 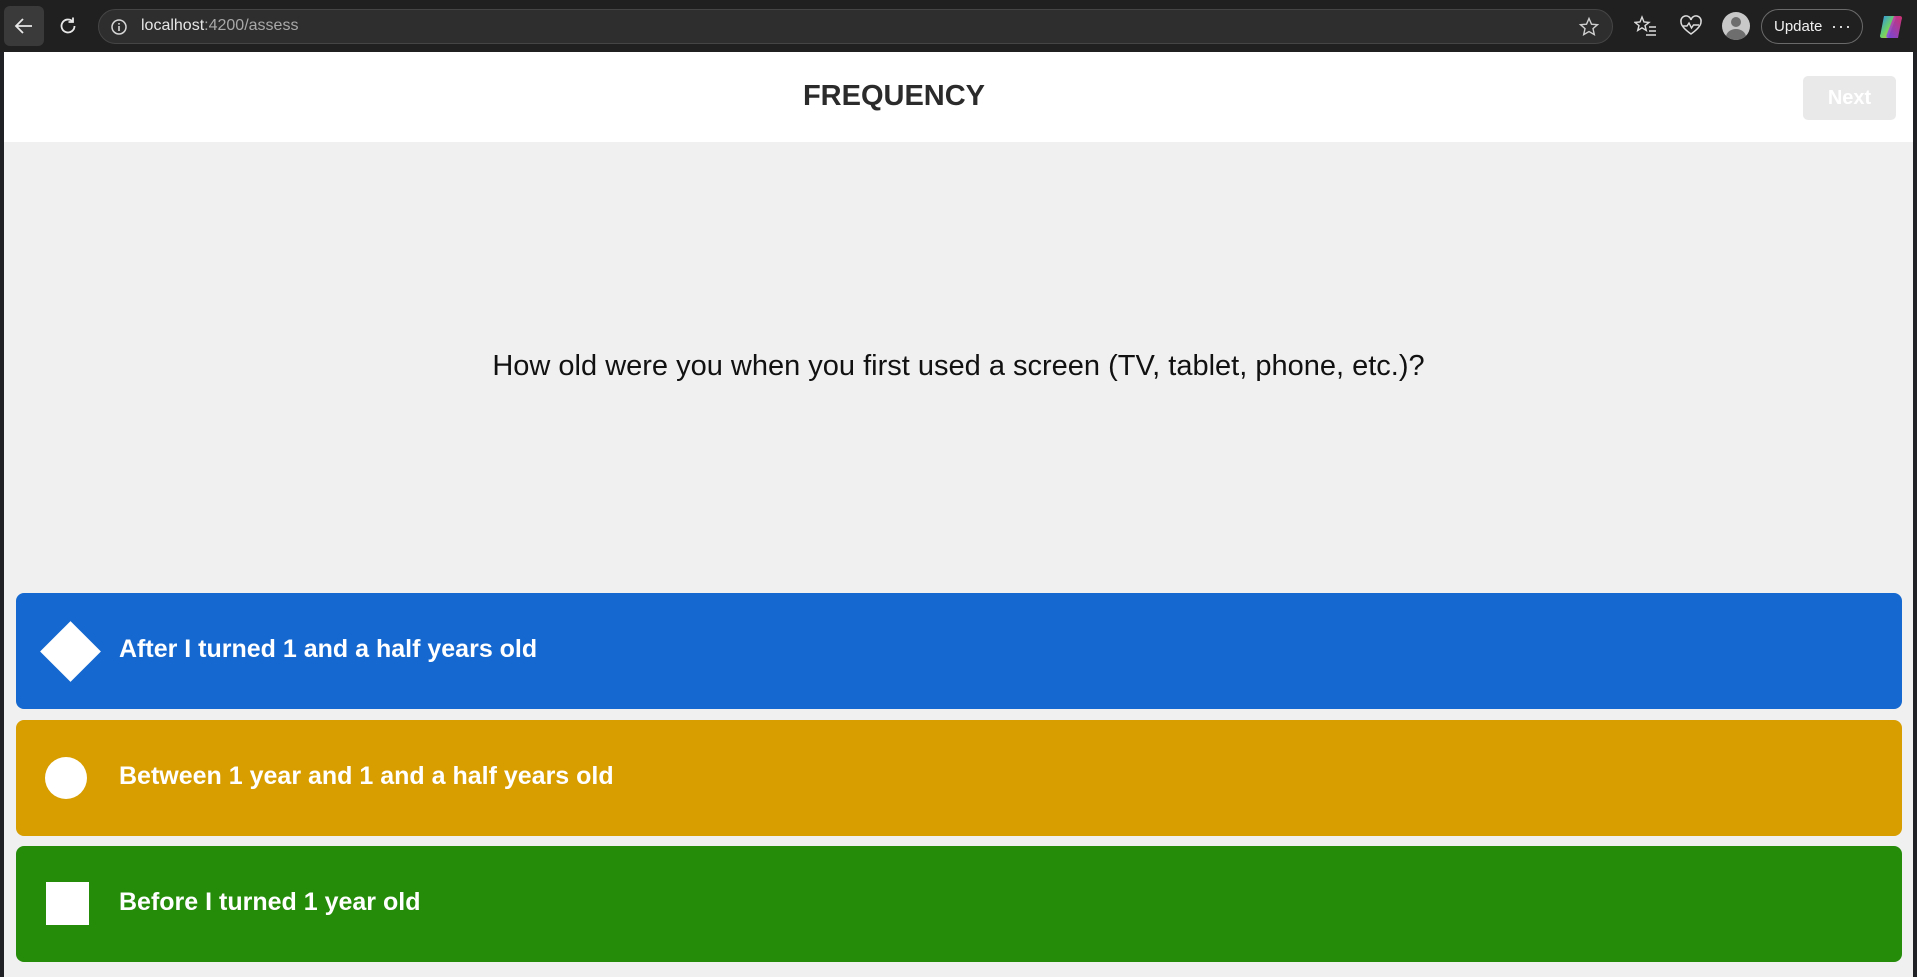 I want to click on answer-option-square: Before I turned 1 year old, so click(x=959, y=904).